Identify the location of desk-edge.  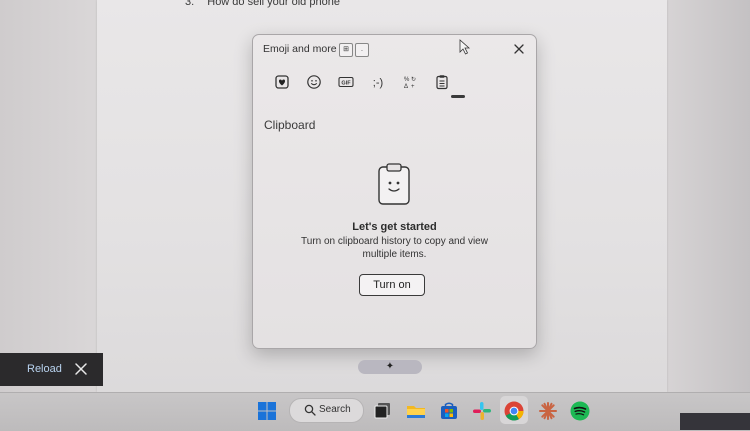
(715, 421).